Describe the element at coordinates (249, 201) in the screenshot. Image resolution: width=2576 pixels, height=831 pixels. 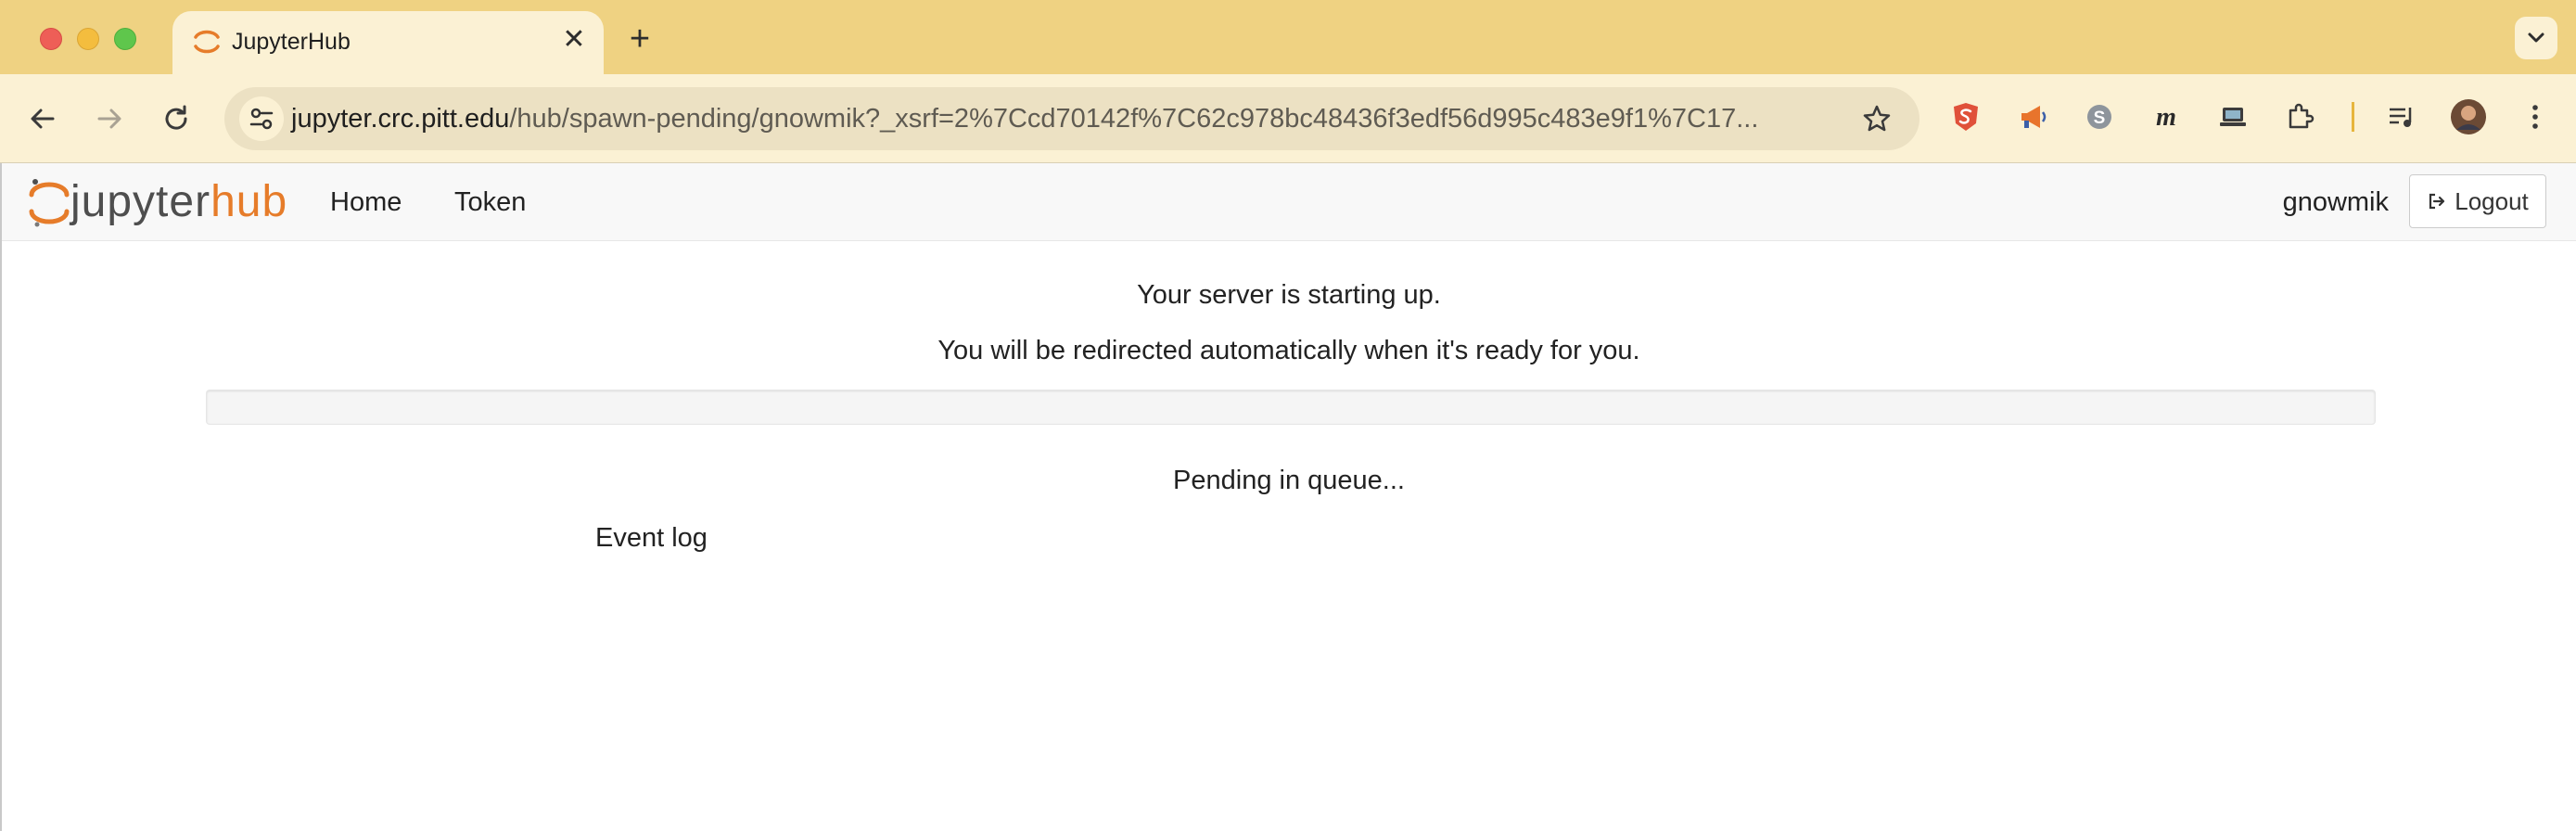
I see `logo-text-hub: hub` at that location.